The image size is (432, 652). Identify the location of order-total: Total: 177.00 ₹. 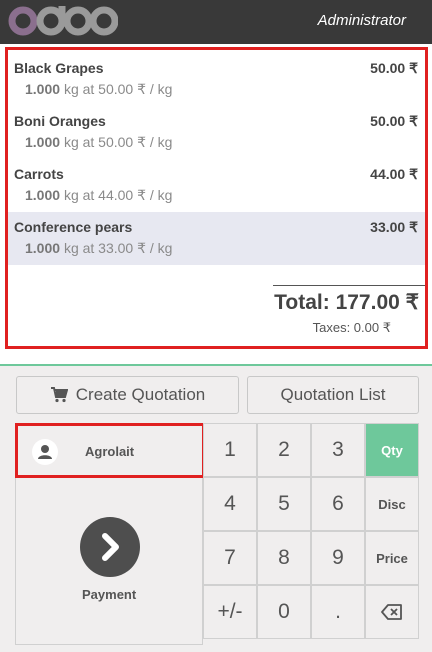
(346, 302).